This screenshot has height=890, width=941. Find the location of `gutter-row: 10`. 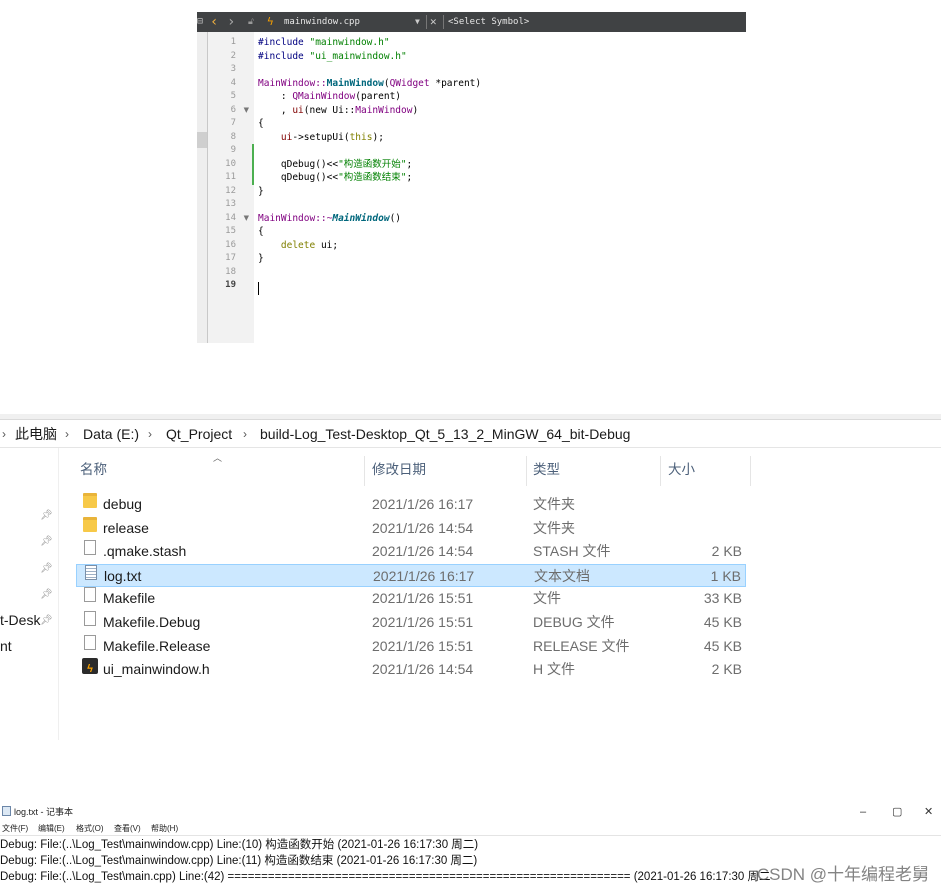

gutter-row: 10 is located at coordinates (231, 164).